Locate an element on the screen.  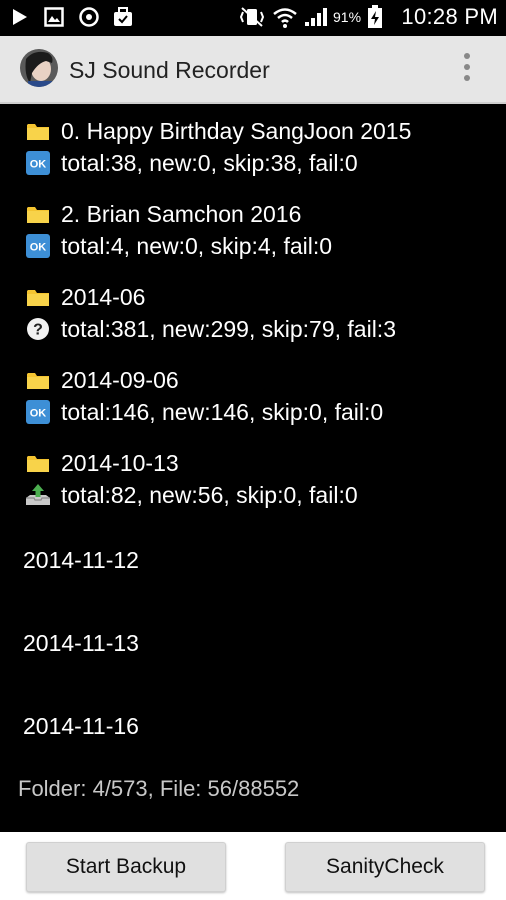
folder-summary: total:381, new:299, skip:79, fail:3 is located at coordinates (228, 328).